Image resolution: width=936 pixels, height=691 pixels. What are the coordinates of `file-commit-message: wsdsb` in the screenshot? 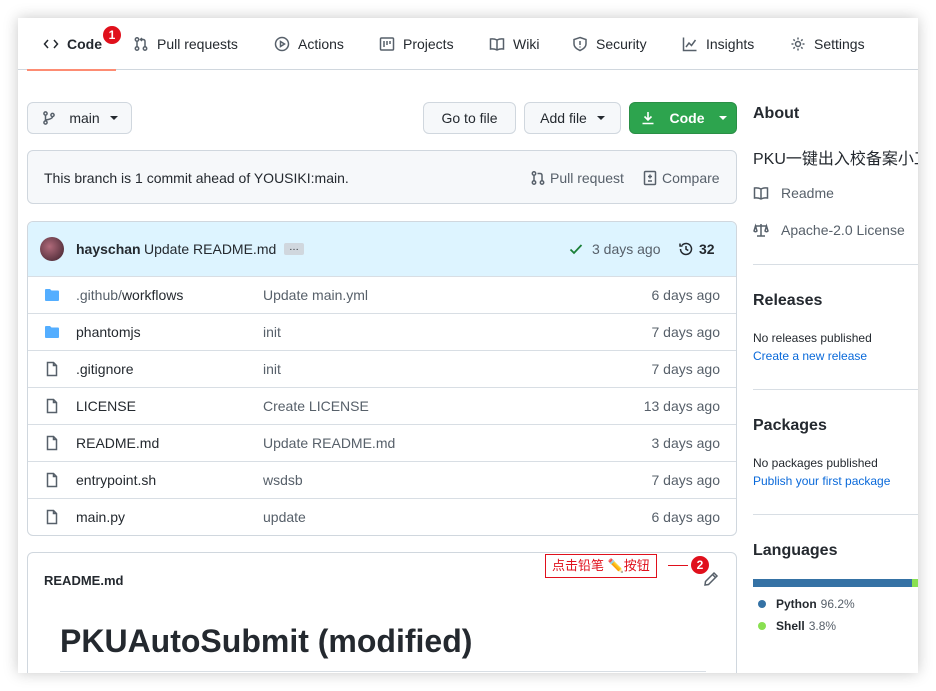 It's located at (283, 480).